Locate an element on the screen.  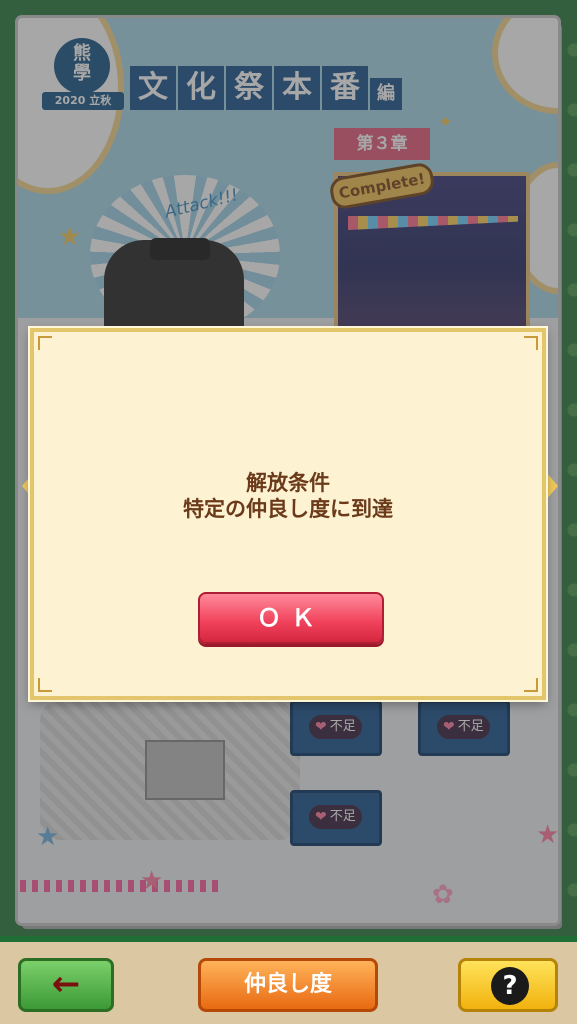
next-page-arrow-icon is located at coordinates (552, 486).